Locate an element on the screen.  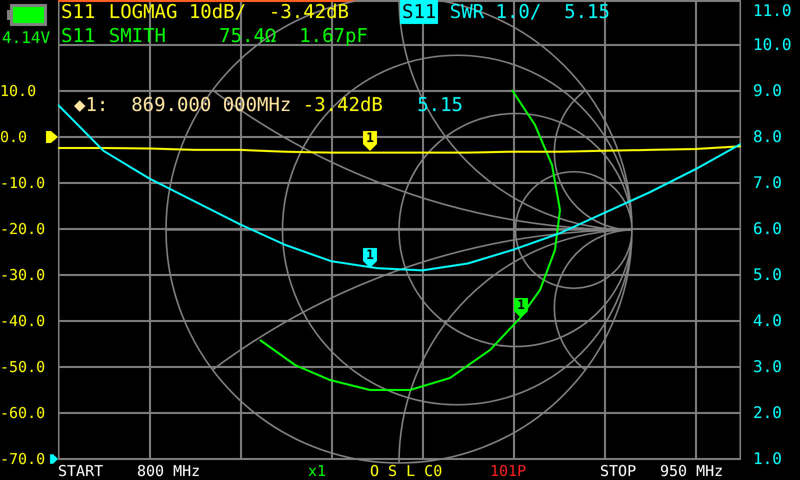
trace-reading: 75.4Ω is located at coordinates (247, 36).